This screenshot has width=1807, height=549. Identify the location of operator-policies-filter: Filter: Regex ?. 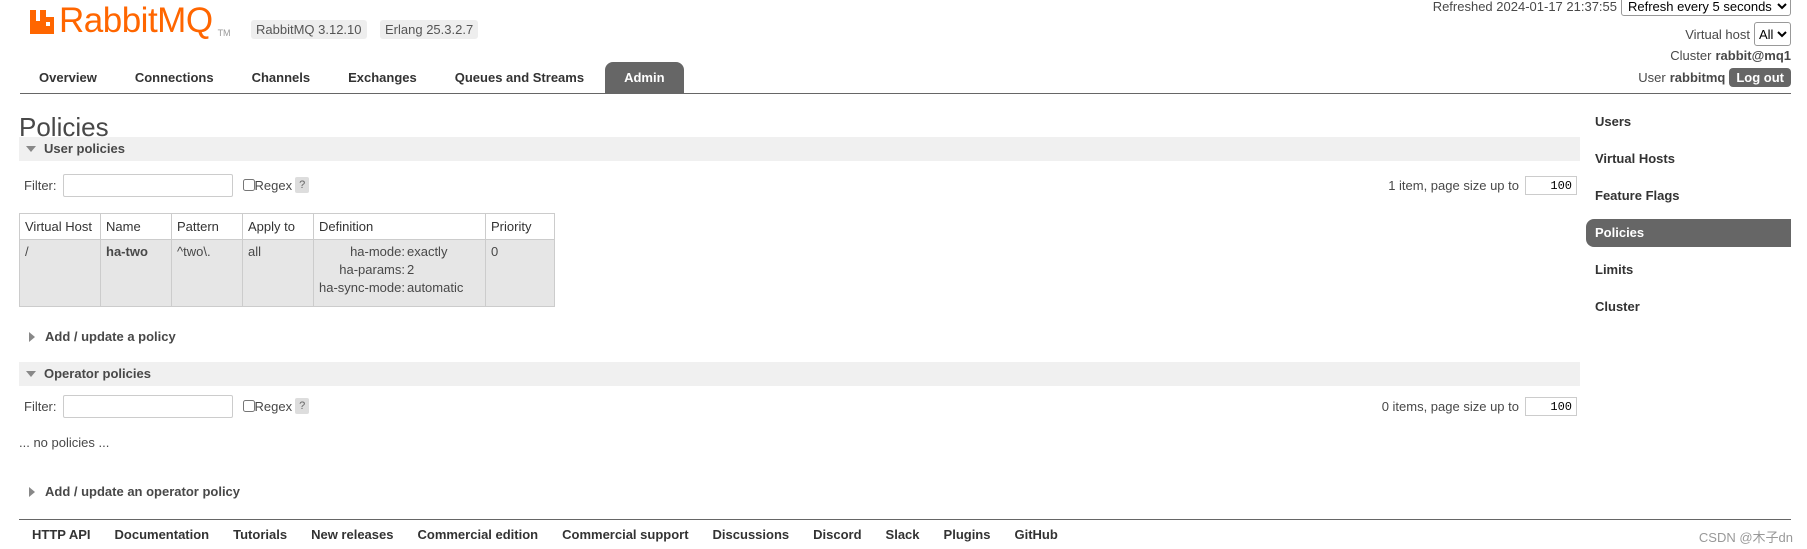
(167, 406).